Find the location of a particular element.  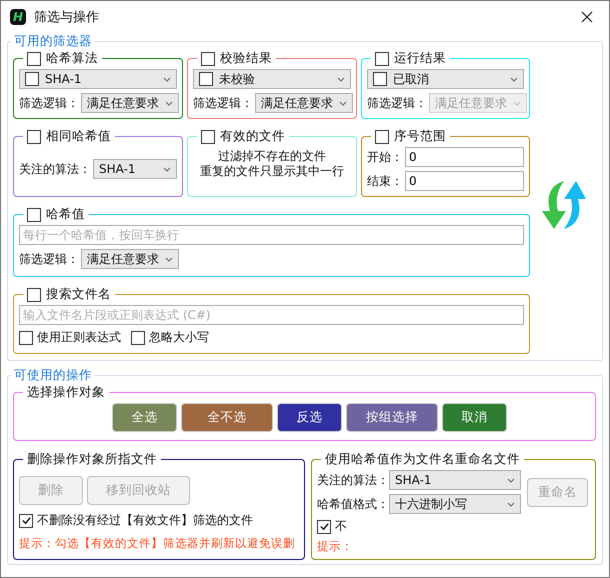

hint-text: 提示： is located at coordinates (335, 546).